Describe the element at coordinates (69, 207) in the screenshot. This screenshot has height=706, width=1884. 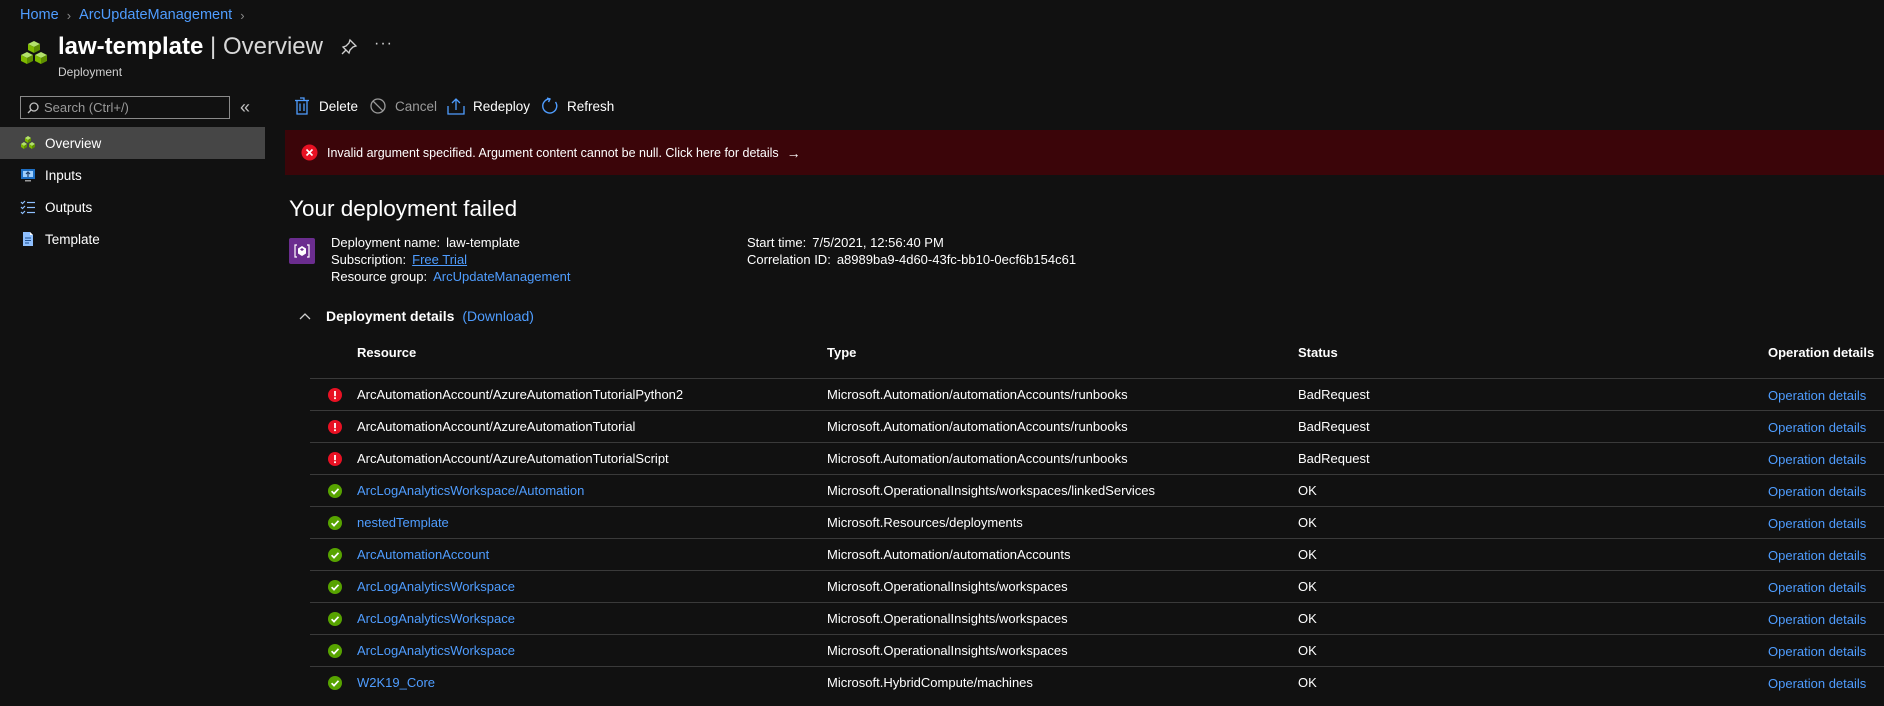
I see `sidebar-item-label: Outputs` at that location.